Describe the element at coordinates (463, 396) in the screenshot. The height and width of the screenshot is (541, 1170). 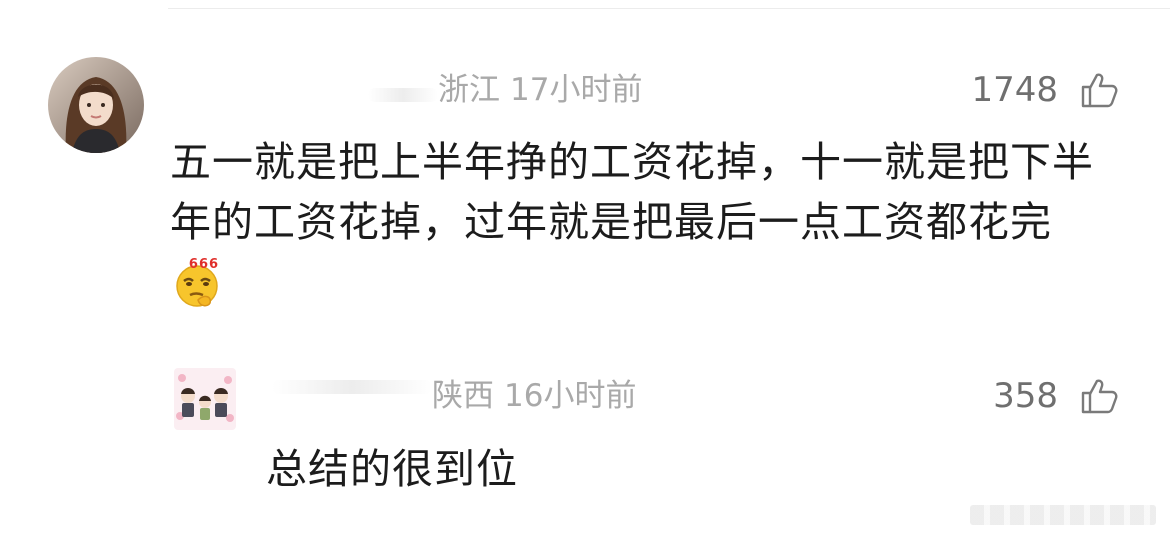
I see `location: 陕西` at that location.